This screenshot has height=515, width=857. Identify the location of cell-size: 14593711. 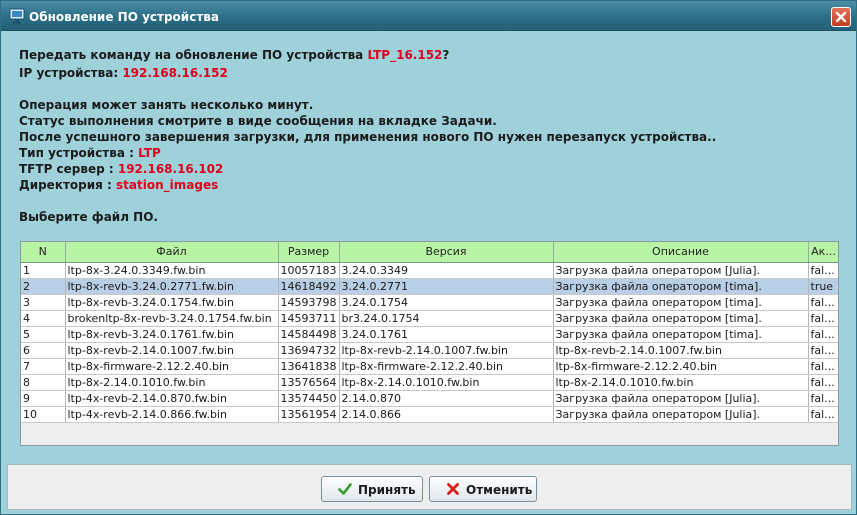
(309, 318).